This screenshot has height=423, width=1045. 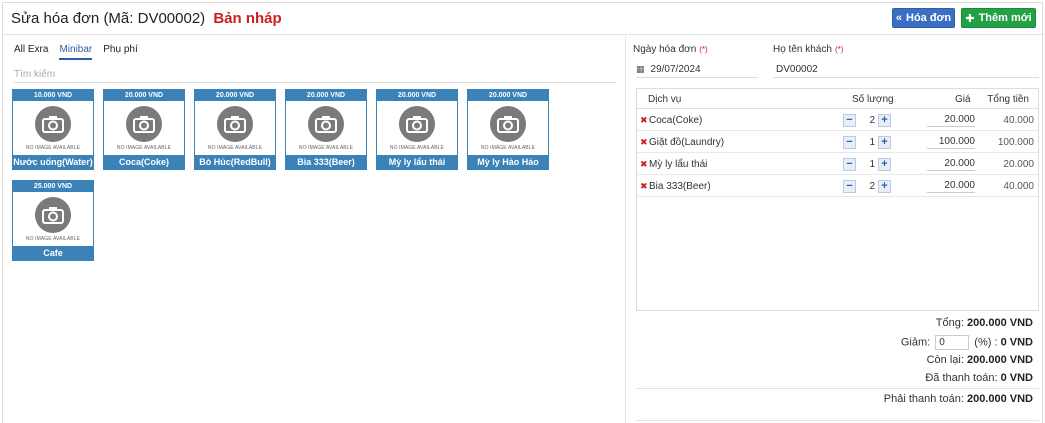 I want to click on summary-remaining: Còn lại: 200.000 VND, so click(x=980, y=360).